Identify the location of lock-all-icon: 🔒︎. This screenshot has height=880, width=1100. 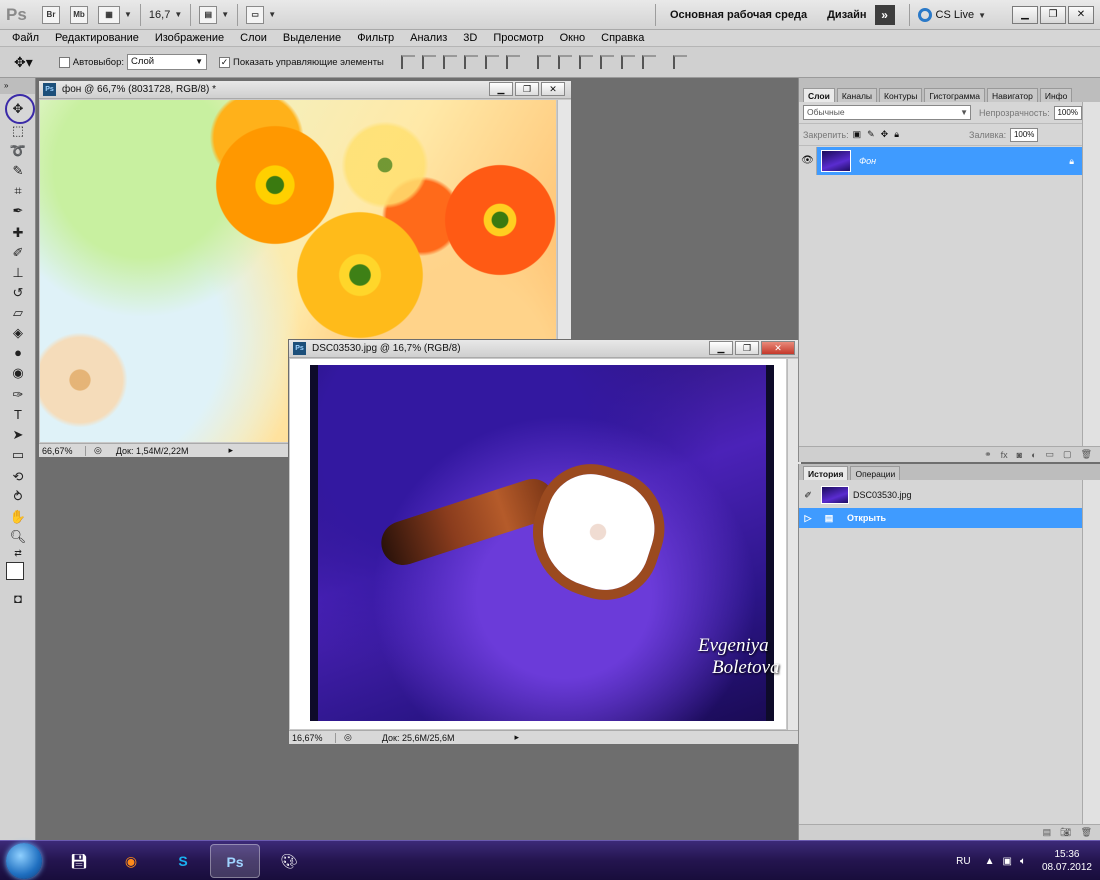
(896, 134).